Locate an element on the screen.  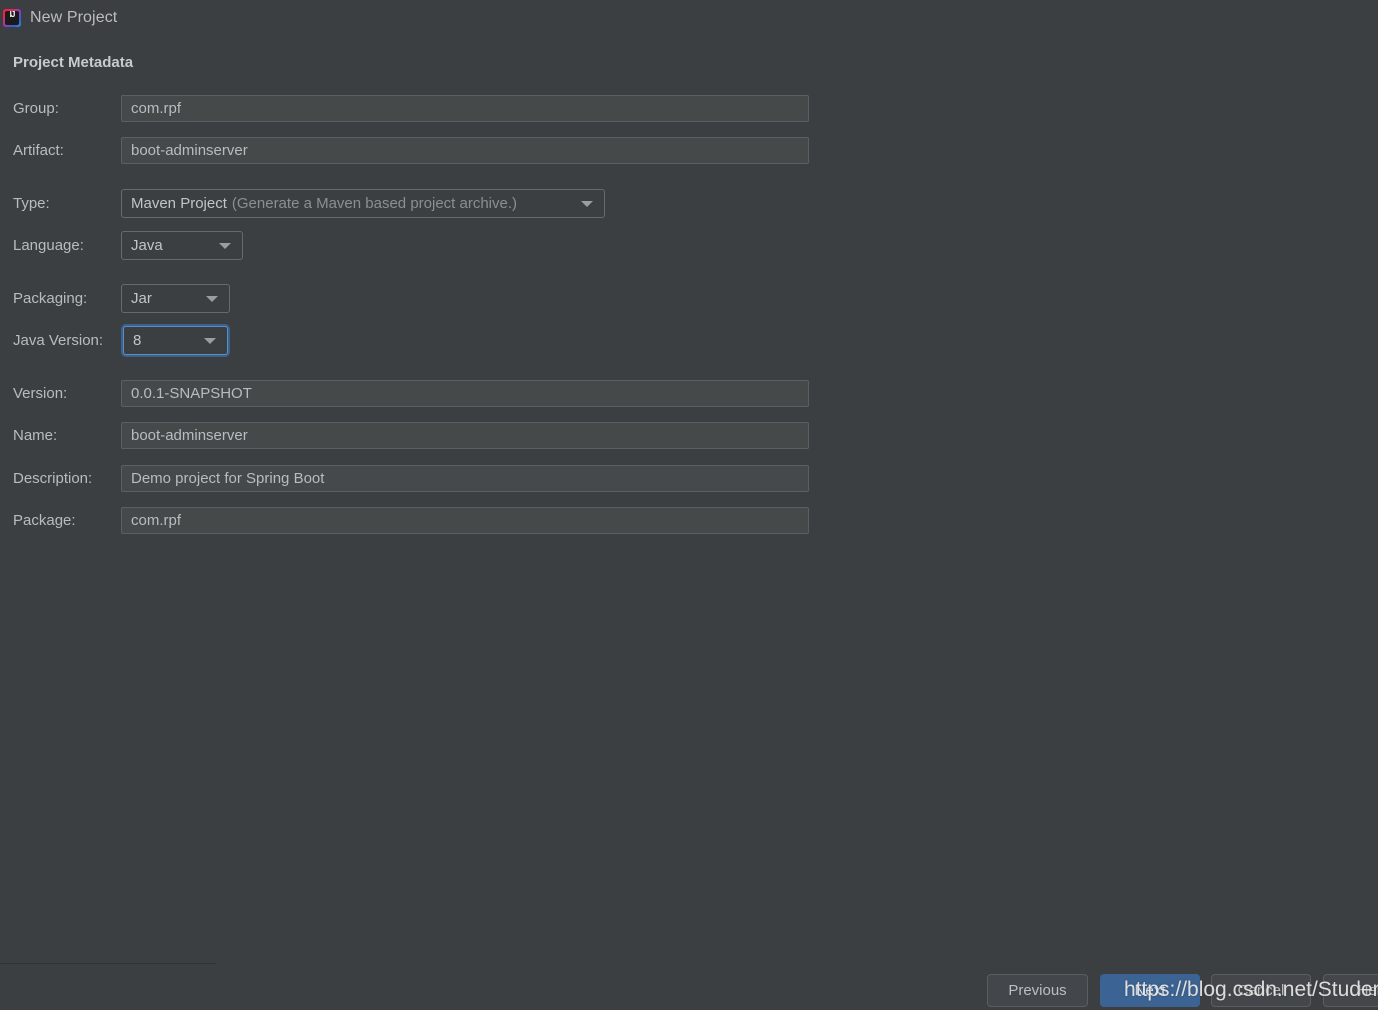
label-name: Name: is located at coordinates (35, 435).